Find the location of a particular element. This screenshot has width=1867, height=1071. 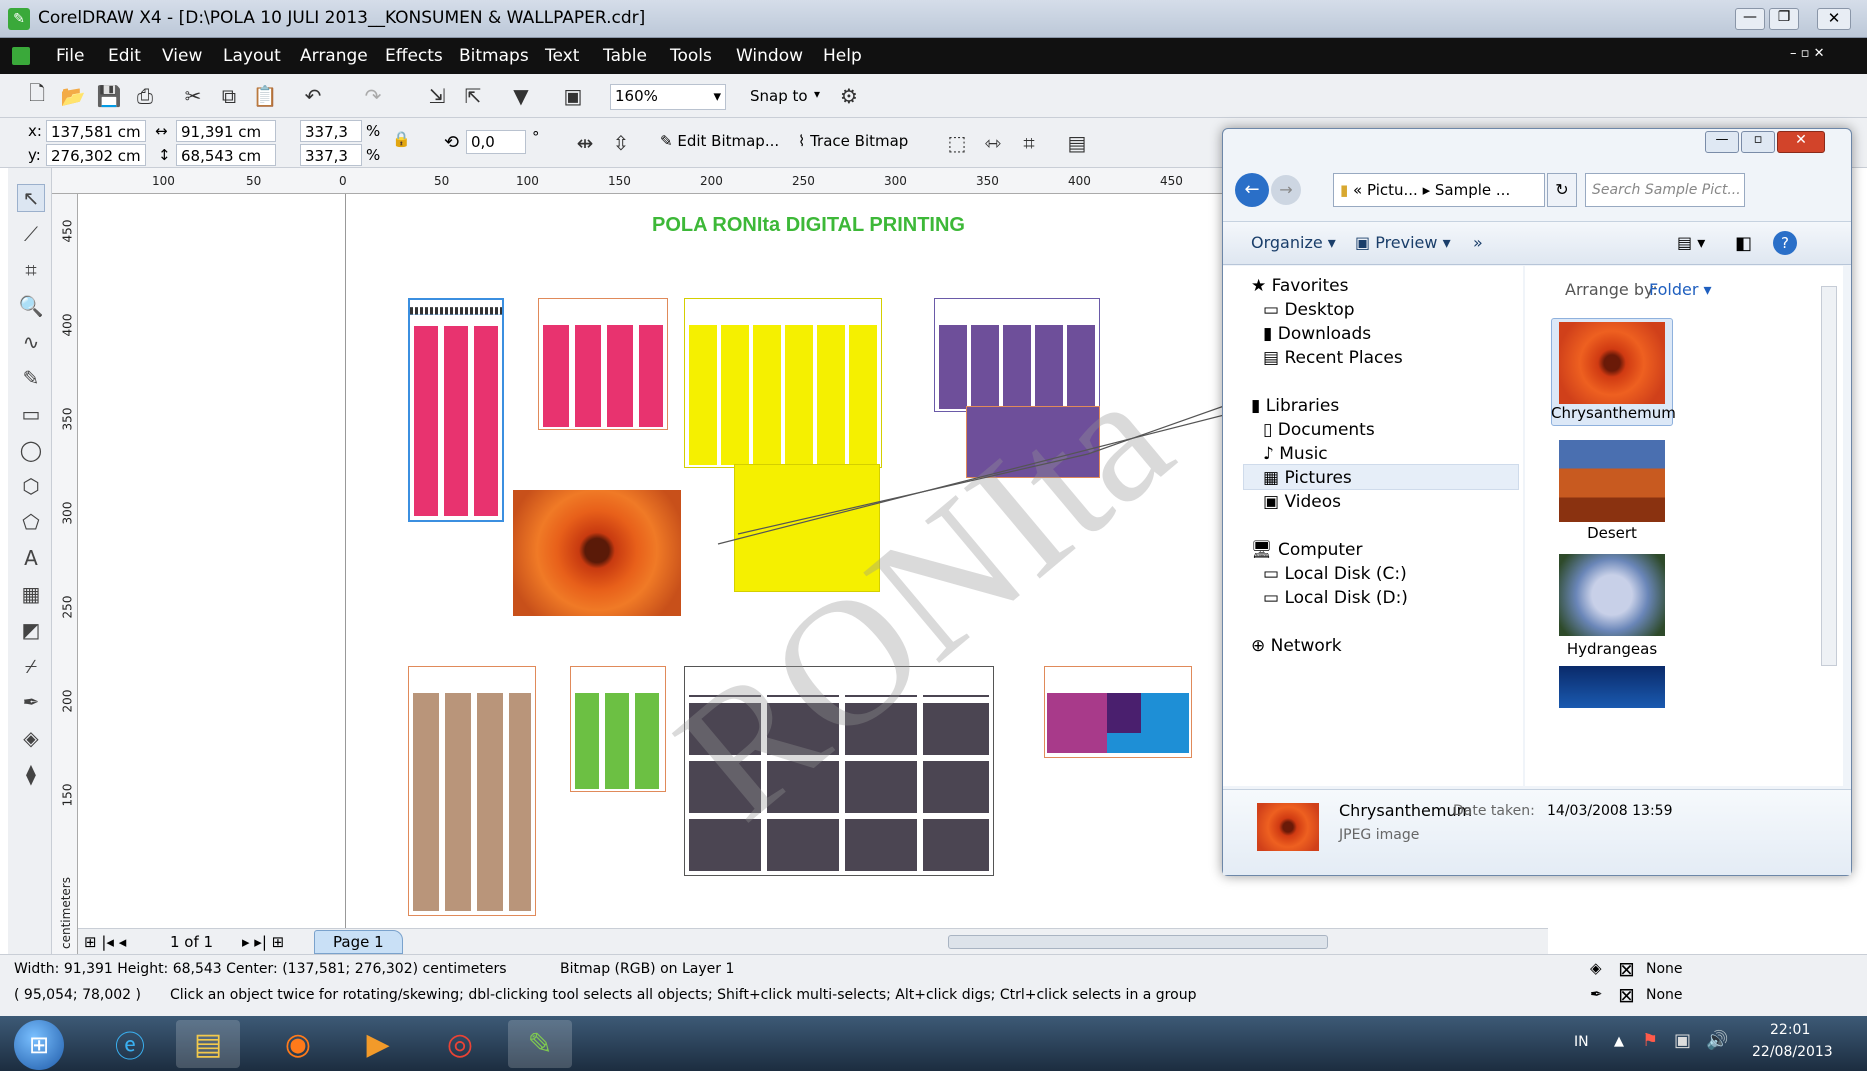

page-tab: Page 1 is located at coordinates (358, 942).